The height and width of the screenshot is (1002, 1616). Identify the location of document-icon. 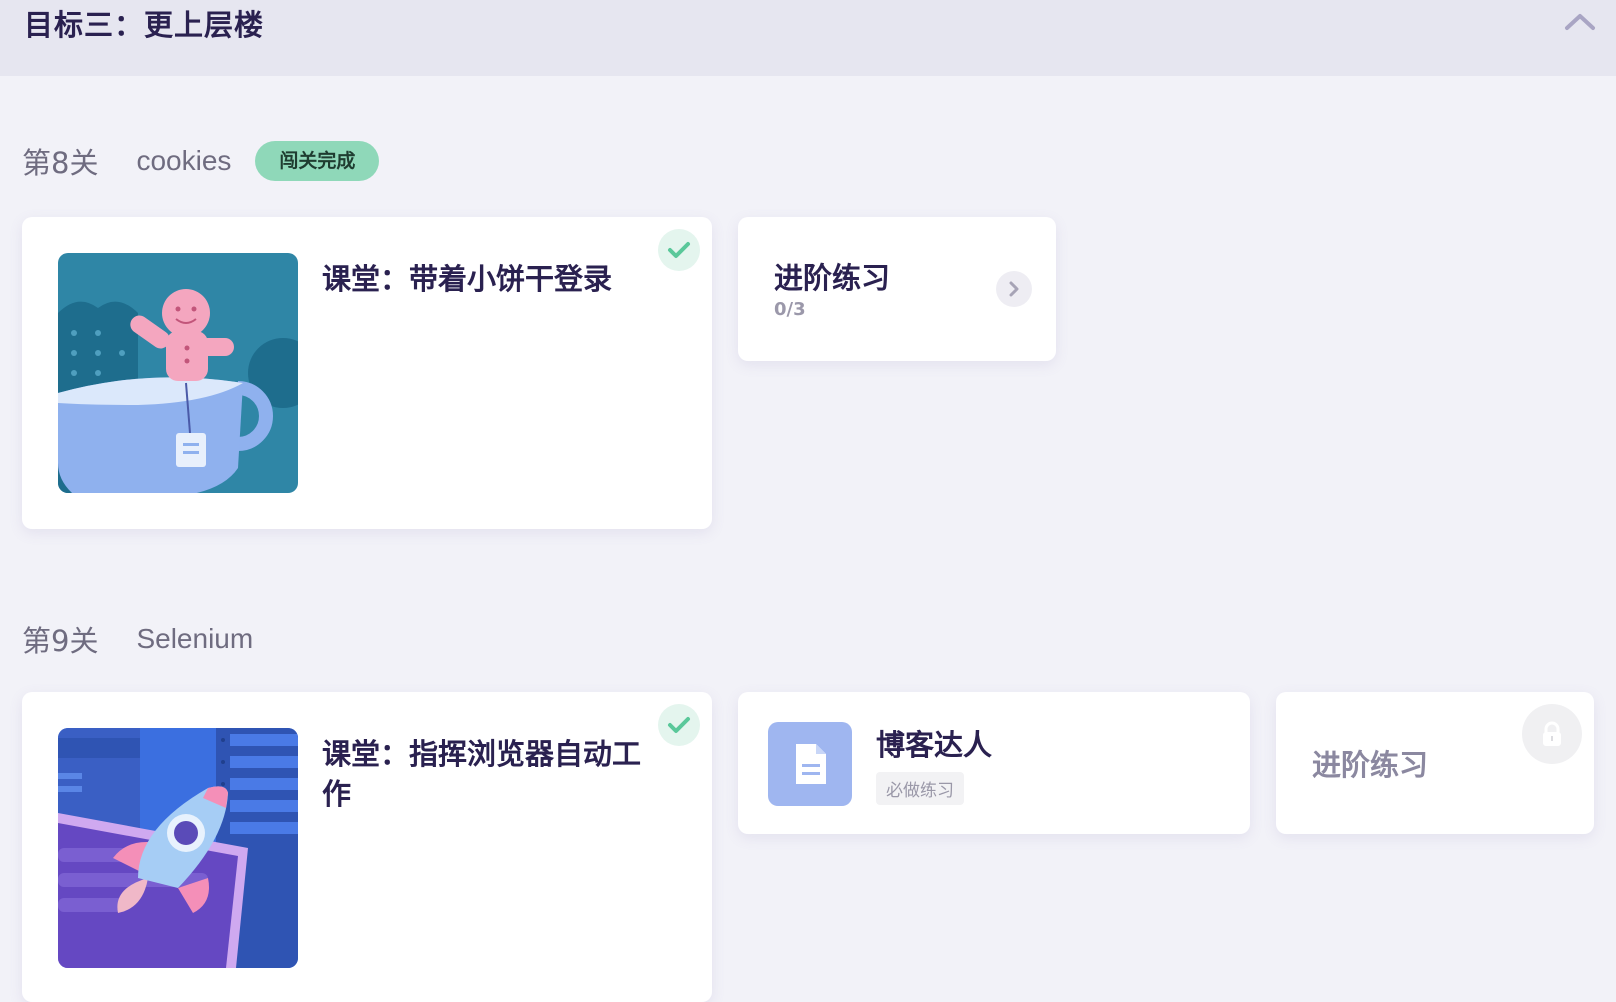
(810, 764).